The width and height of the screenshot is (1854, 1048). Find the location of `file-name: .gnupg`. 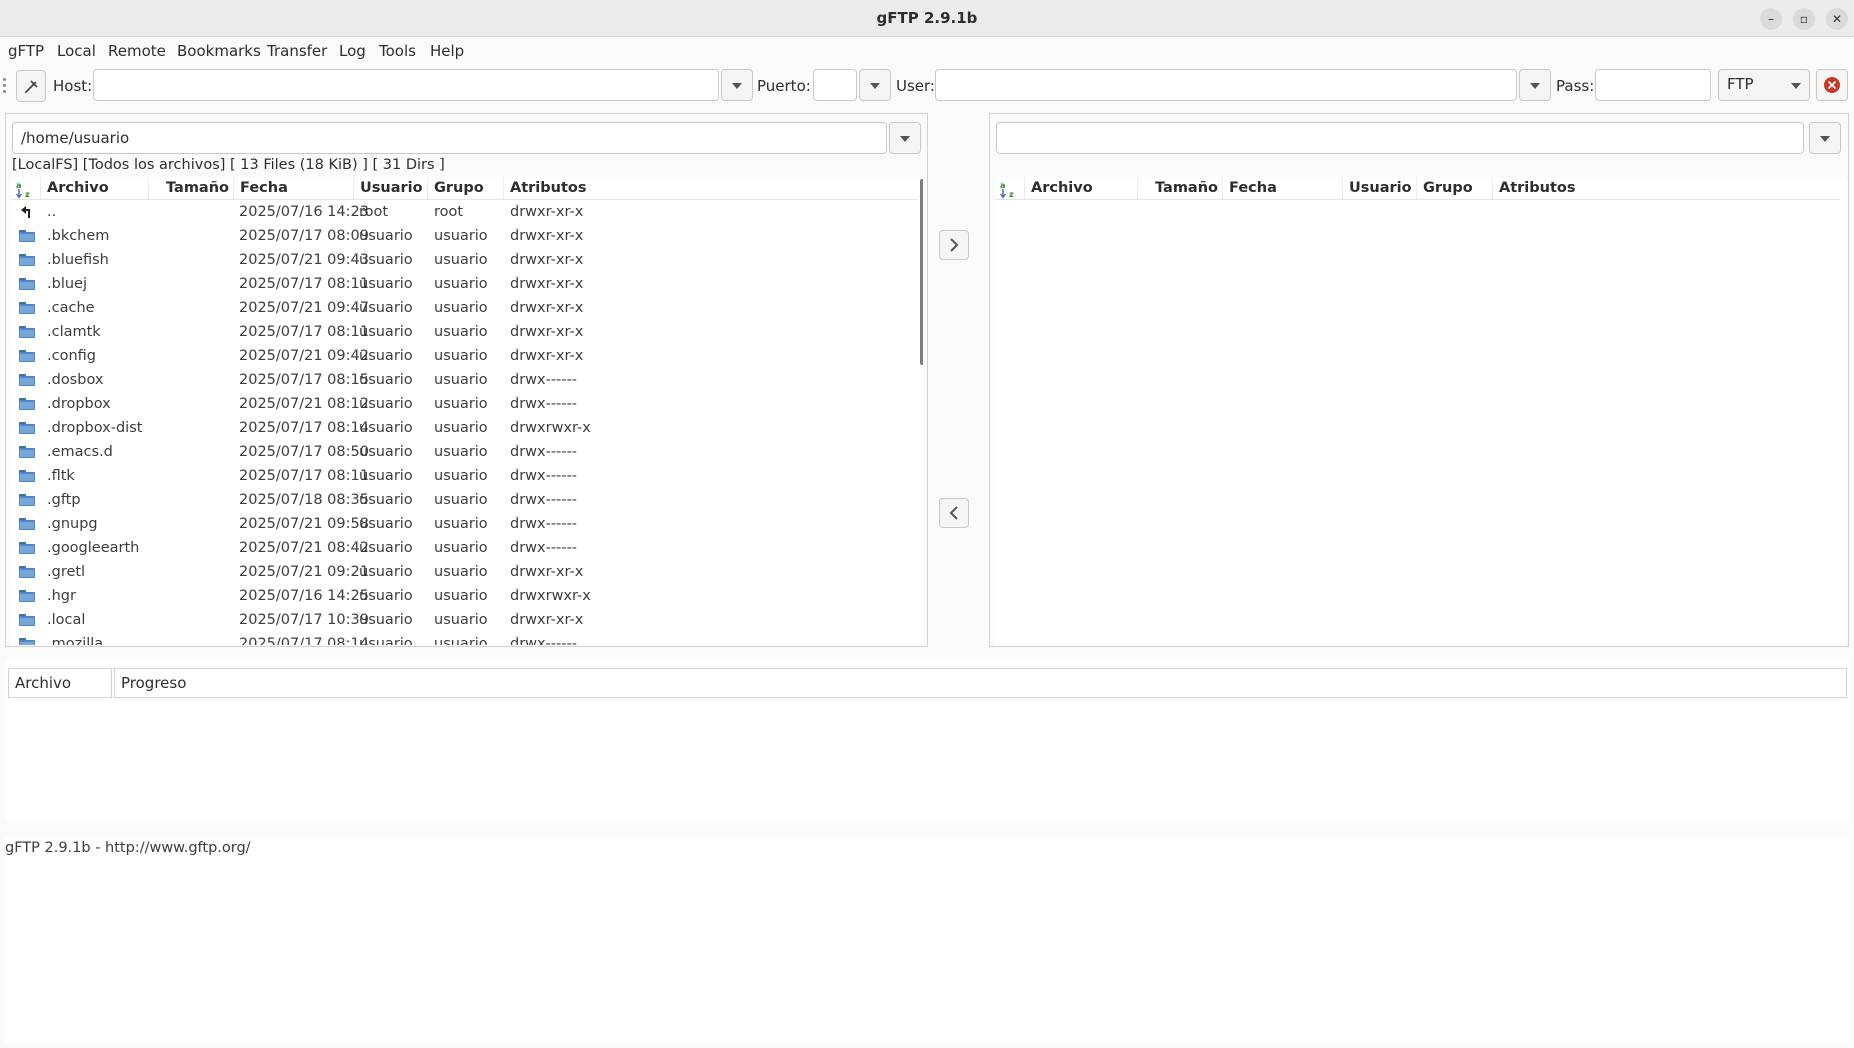

file-name: .gnupg is located at coordinates (72, 524).